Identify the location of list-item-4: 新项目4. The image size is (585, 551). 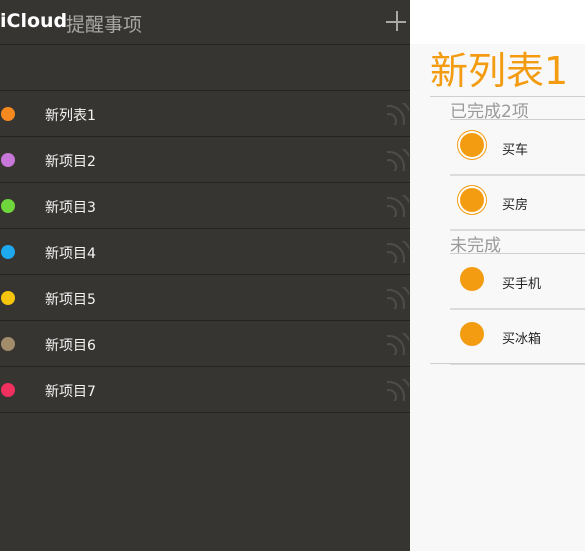
(205, 252).